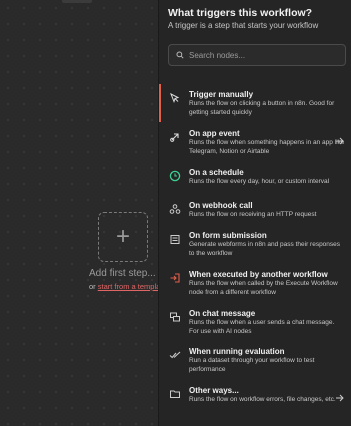 The image size is (351, 426). I want to click on item-title: Trigger manually, so click(221, 94).